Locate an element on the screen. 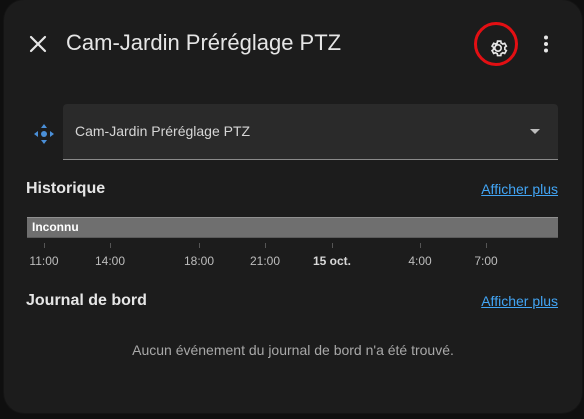  preset-select: Cam-Jardin Préréglage PTZ is located at coordinates (310, 132).